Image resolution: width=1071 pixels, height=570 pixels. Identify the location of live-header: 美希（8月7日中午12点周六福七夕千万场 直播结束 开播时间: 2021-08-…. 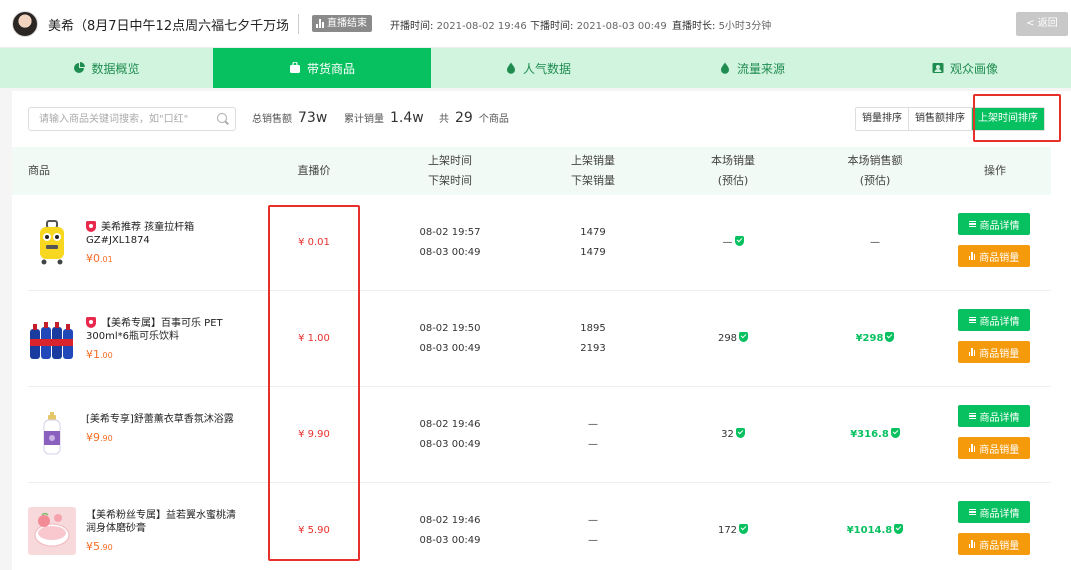
(535, 24).